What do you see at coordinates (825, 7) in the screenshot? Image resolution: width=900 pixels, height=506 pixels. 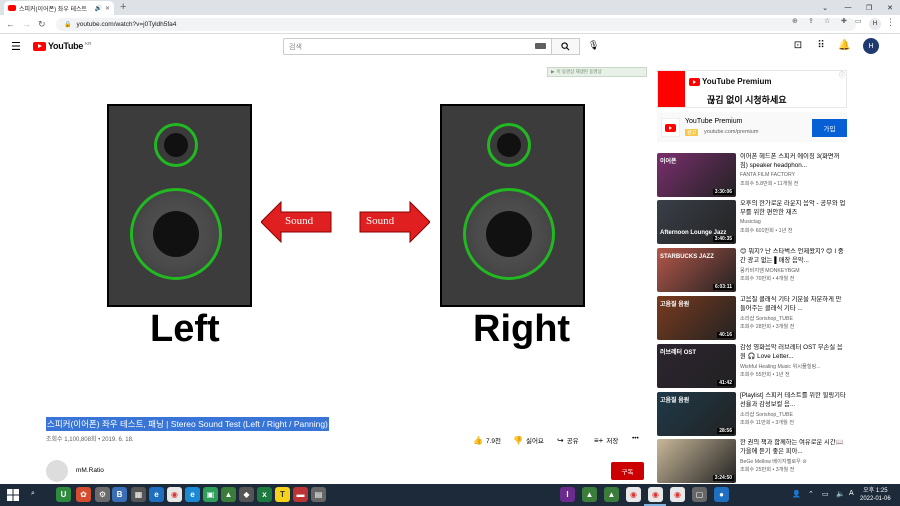 I see `chevron-down-icon: ⌄` at bounding box center [825, 7].